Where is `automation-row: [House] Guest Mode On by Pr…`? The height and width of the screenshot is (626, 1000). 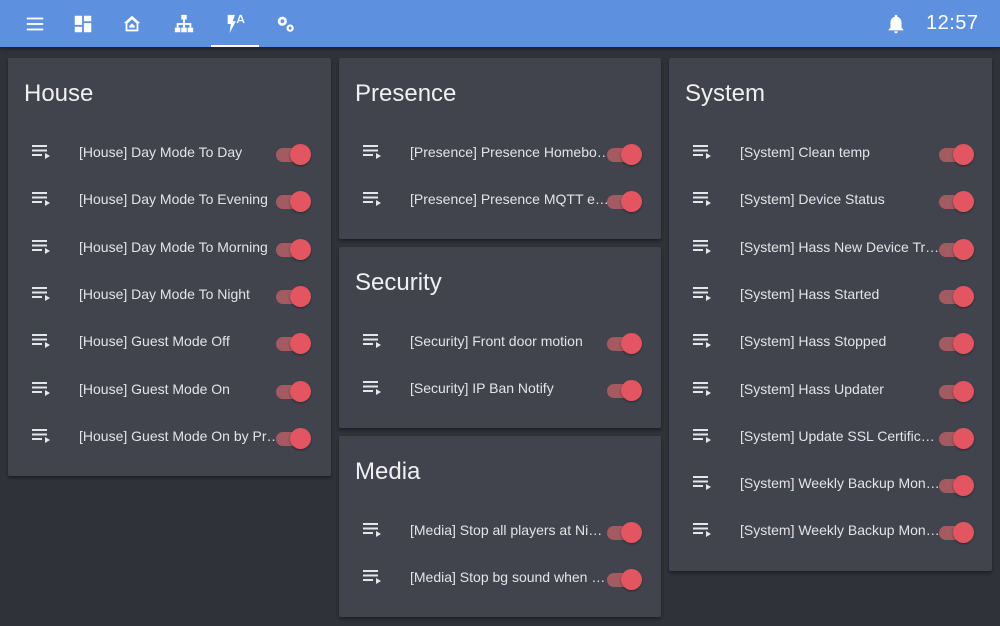
automation-row: [House] Guest Mode On by Pr… is located at coordinates (169, 436).